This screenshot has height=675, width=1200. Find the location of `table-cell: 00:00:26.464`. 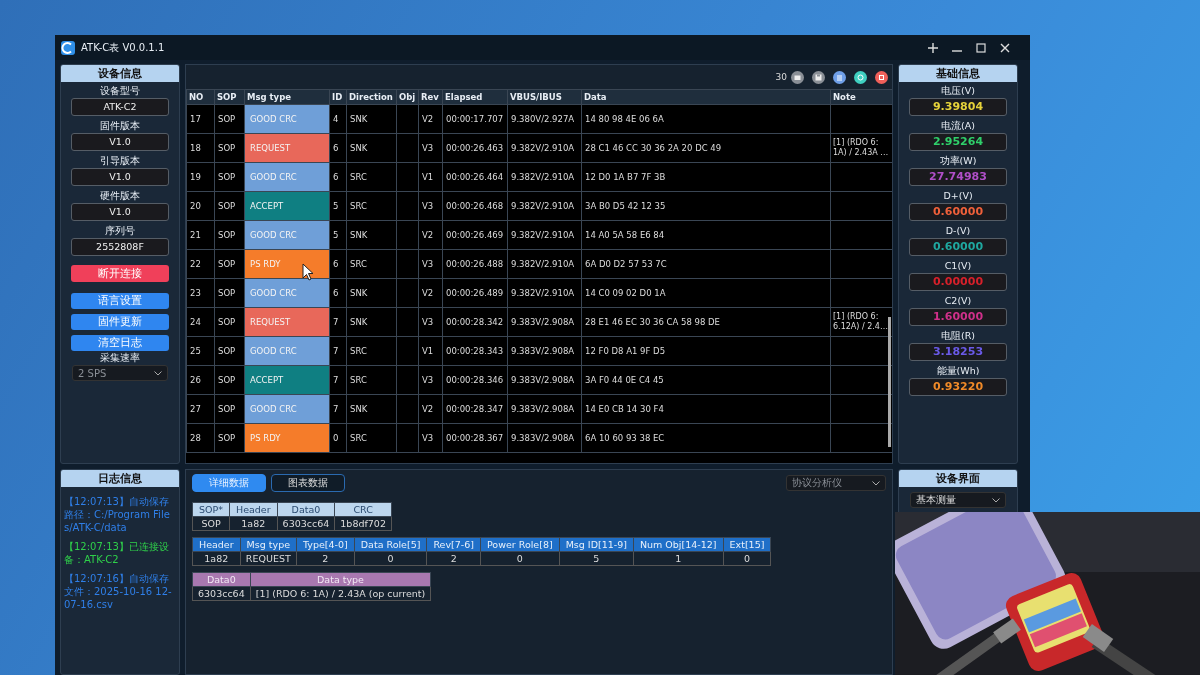

table-cell: 00:00:26.464 is located at coordinates (475, 177).